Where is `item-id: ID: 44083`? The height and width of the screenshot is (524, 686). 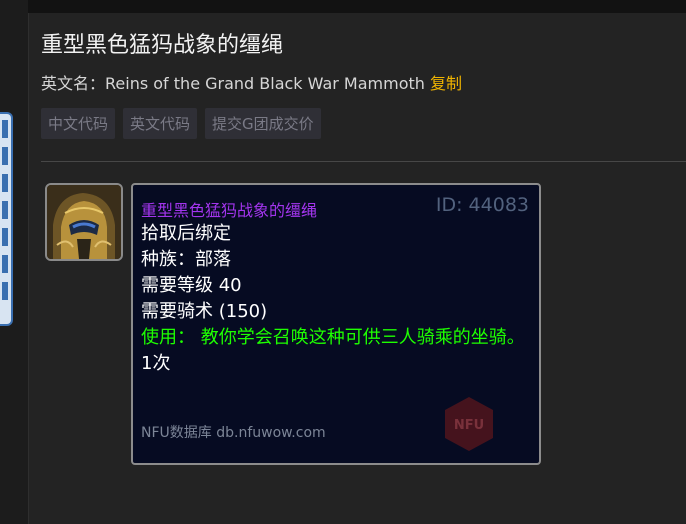
item-id: ID: 44083 is located at coordinates (482, 205).